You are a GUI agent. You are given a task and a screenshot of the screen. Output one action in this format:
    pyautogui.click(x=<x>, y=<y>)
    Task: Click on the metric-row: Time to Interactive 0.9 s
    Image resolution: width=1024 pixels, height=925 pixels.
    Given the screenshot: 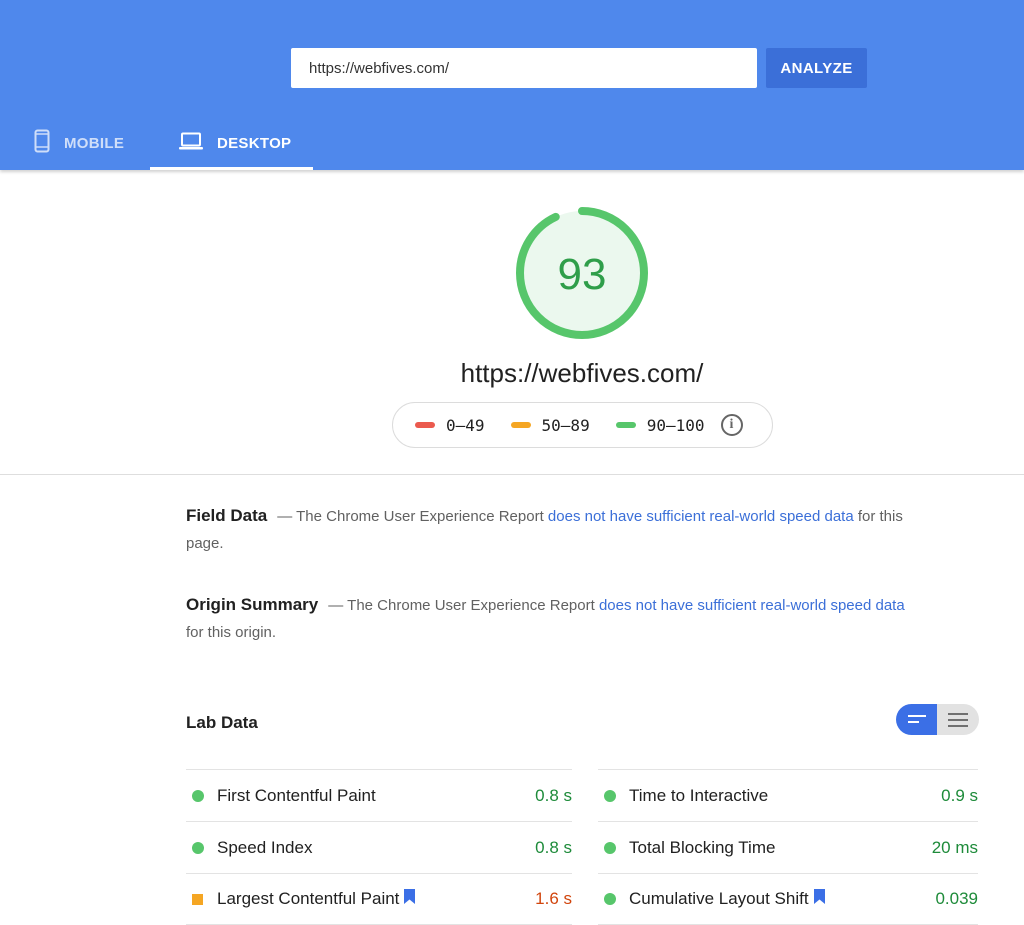 What is the action you would take?
    pyautogui.click(x=788, y=795)
    